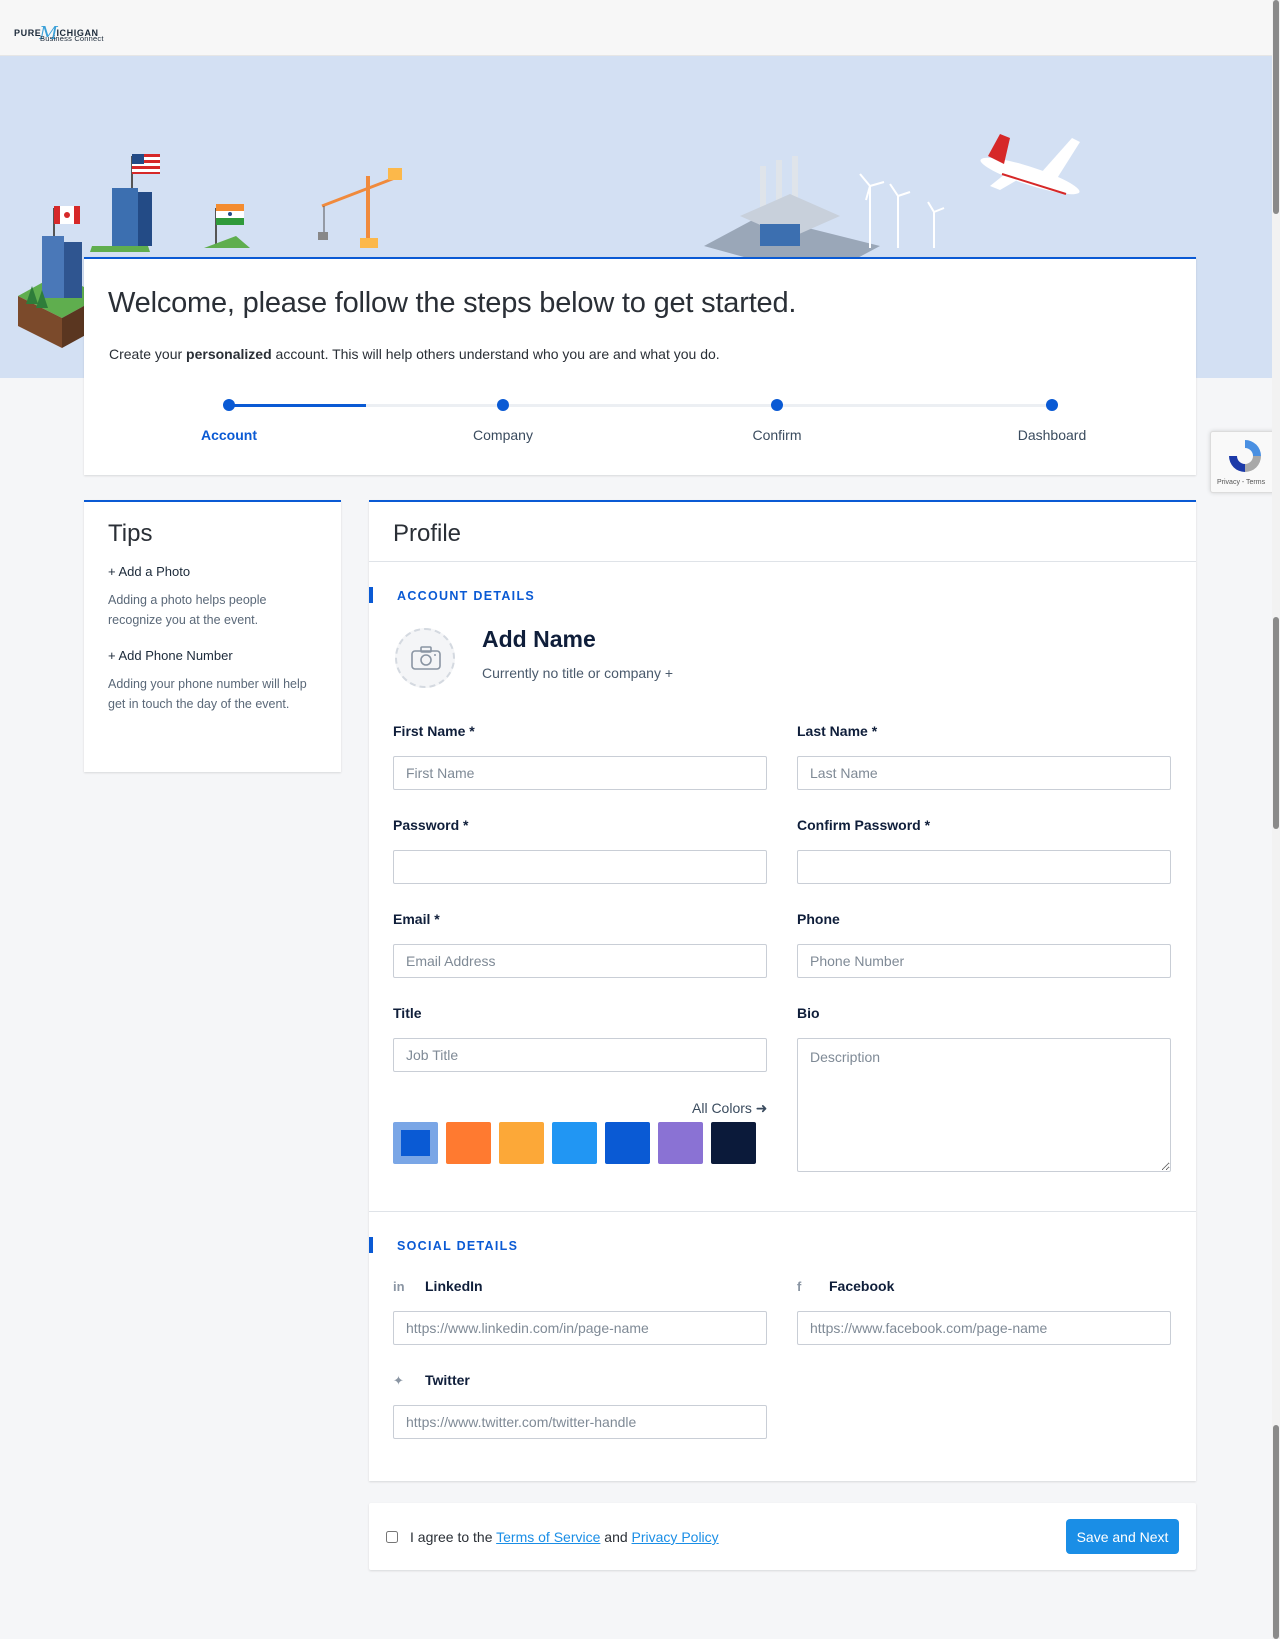 Image resolution: width=1280 pixels, height=1639 pixels. Describe the element at coordinates (984, 773) in the screenshot. I see `last-name-input` at that location.